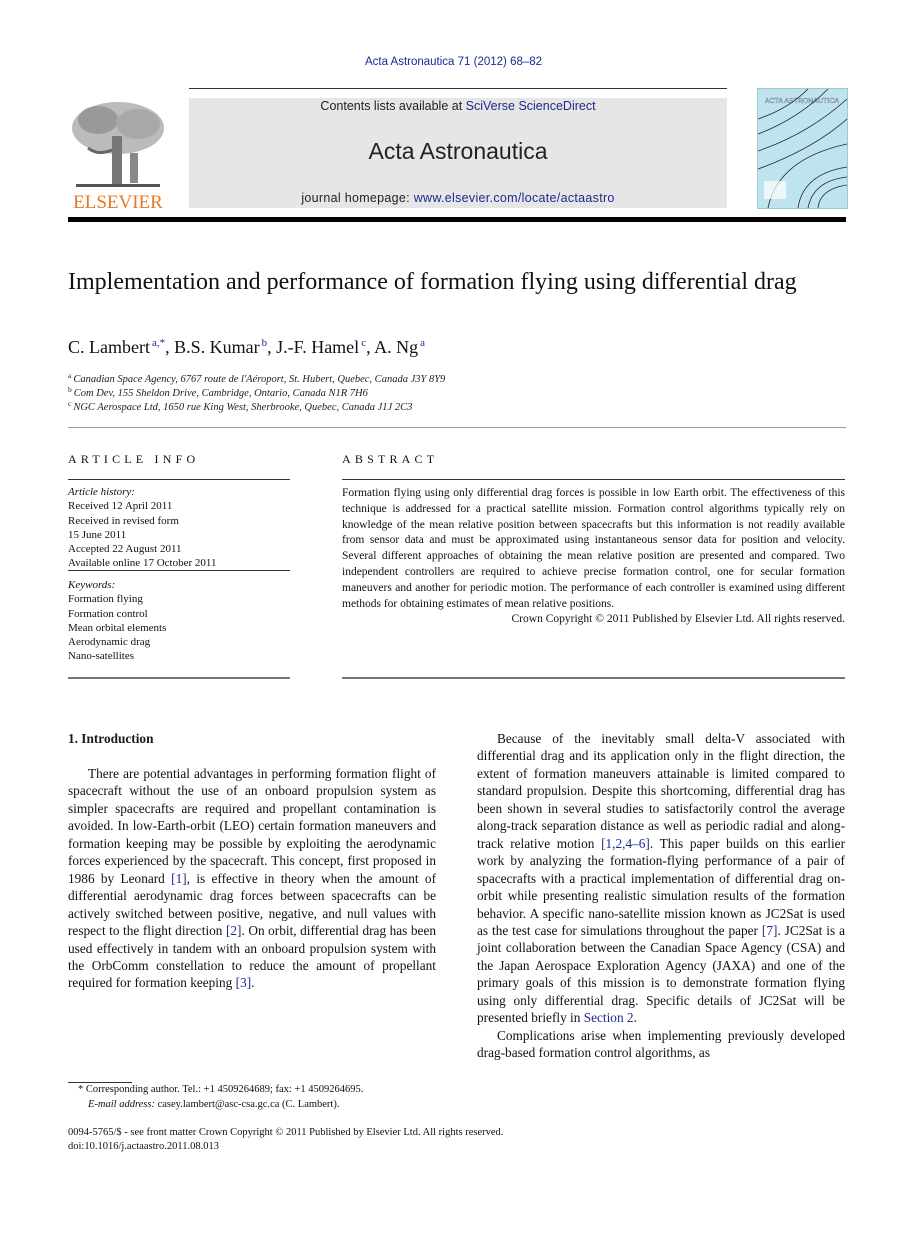  I want to click on journal-name: Acta Astronautica, so click(458, 151).